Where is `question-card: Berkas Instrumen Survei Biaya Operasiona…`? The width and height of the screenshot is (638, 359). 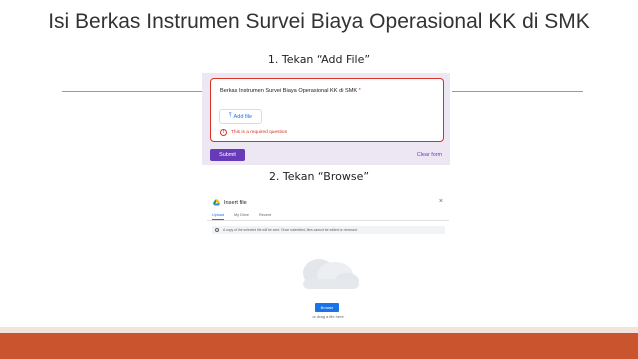
question-card: Berkas Instrumen Survei Biaya Operasiona… is located at coordinates (327, 110).